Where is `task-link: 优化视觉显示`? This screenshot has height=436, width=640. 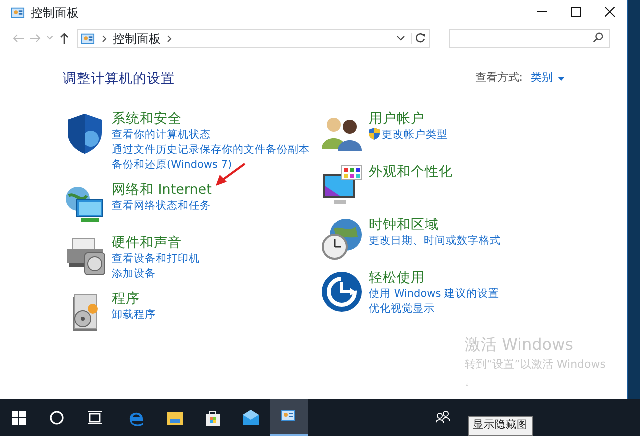 task-link: 优化视觉显示 is located at coordinates (402, 309).